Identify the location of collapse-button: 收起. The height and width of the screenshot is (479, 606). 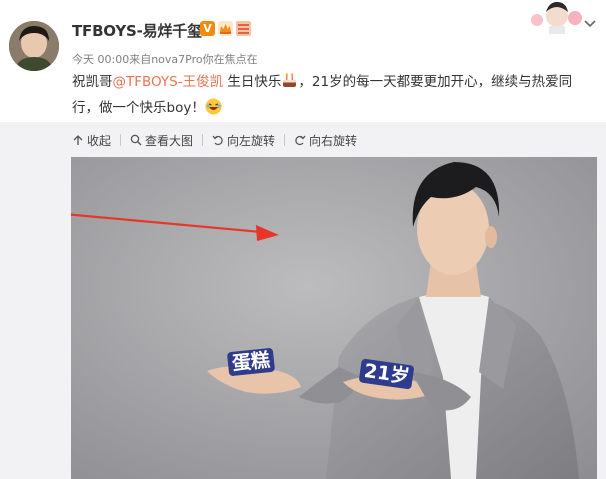
(91, 140).